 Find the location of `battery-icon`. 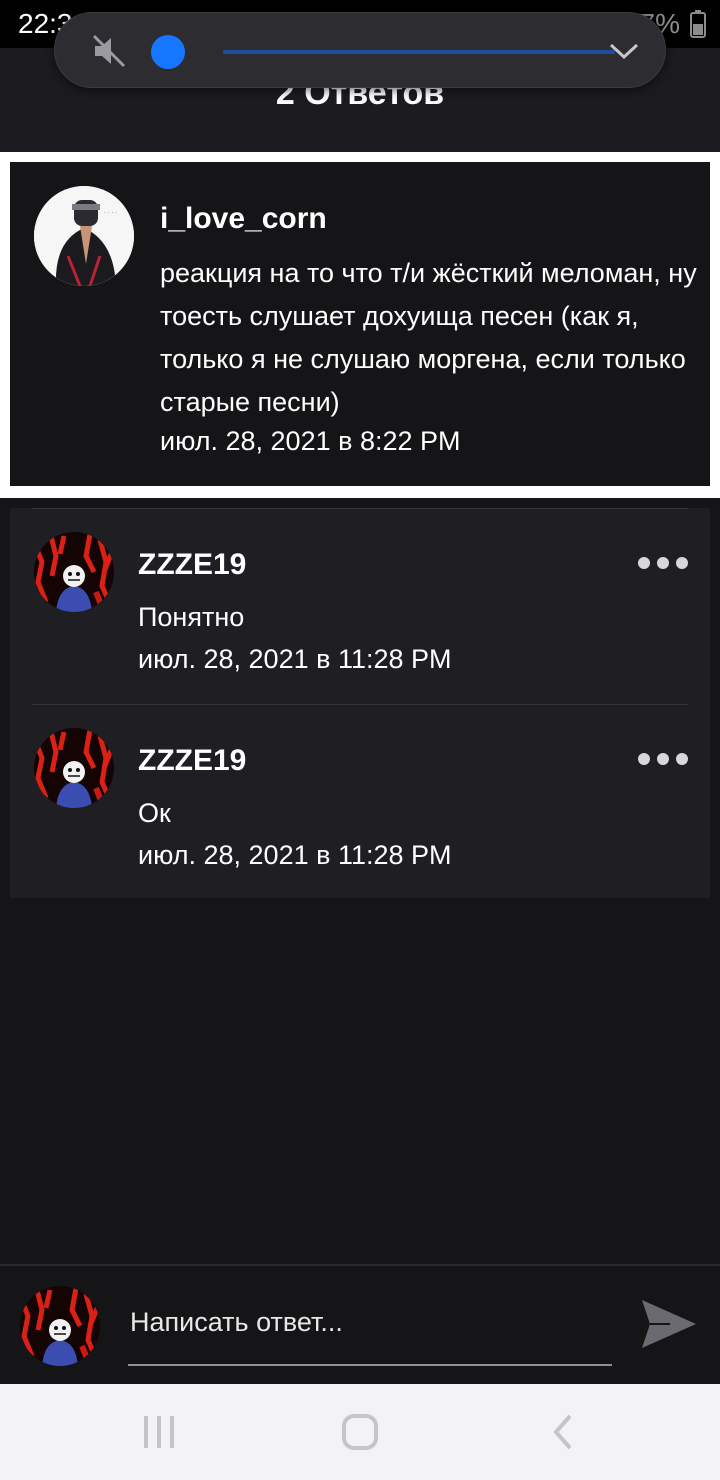

battery-icon is located at coordinates (698, 24).